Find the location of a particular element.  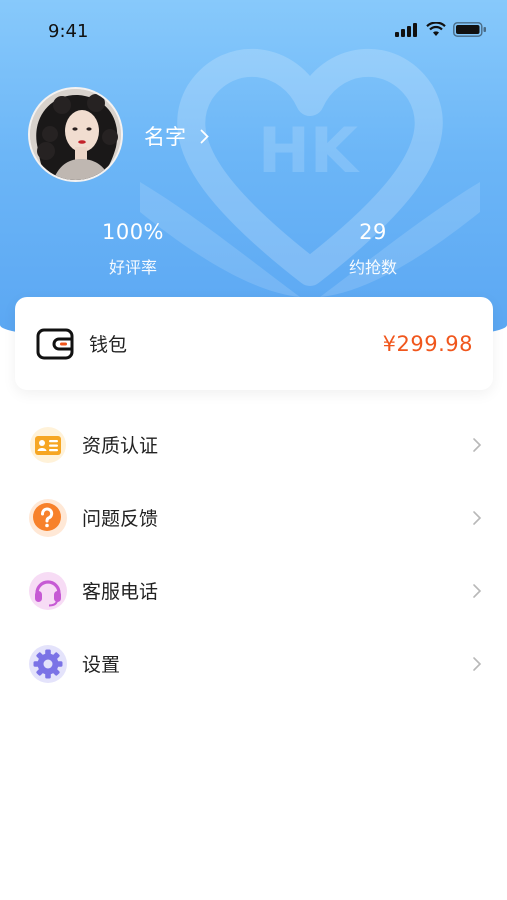

svg-text: HK is located at coordinates (309, 150).